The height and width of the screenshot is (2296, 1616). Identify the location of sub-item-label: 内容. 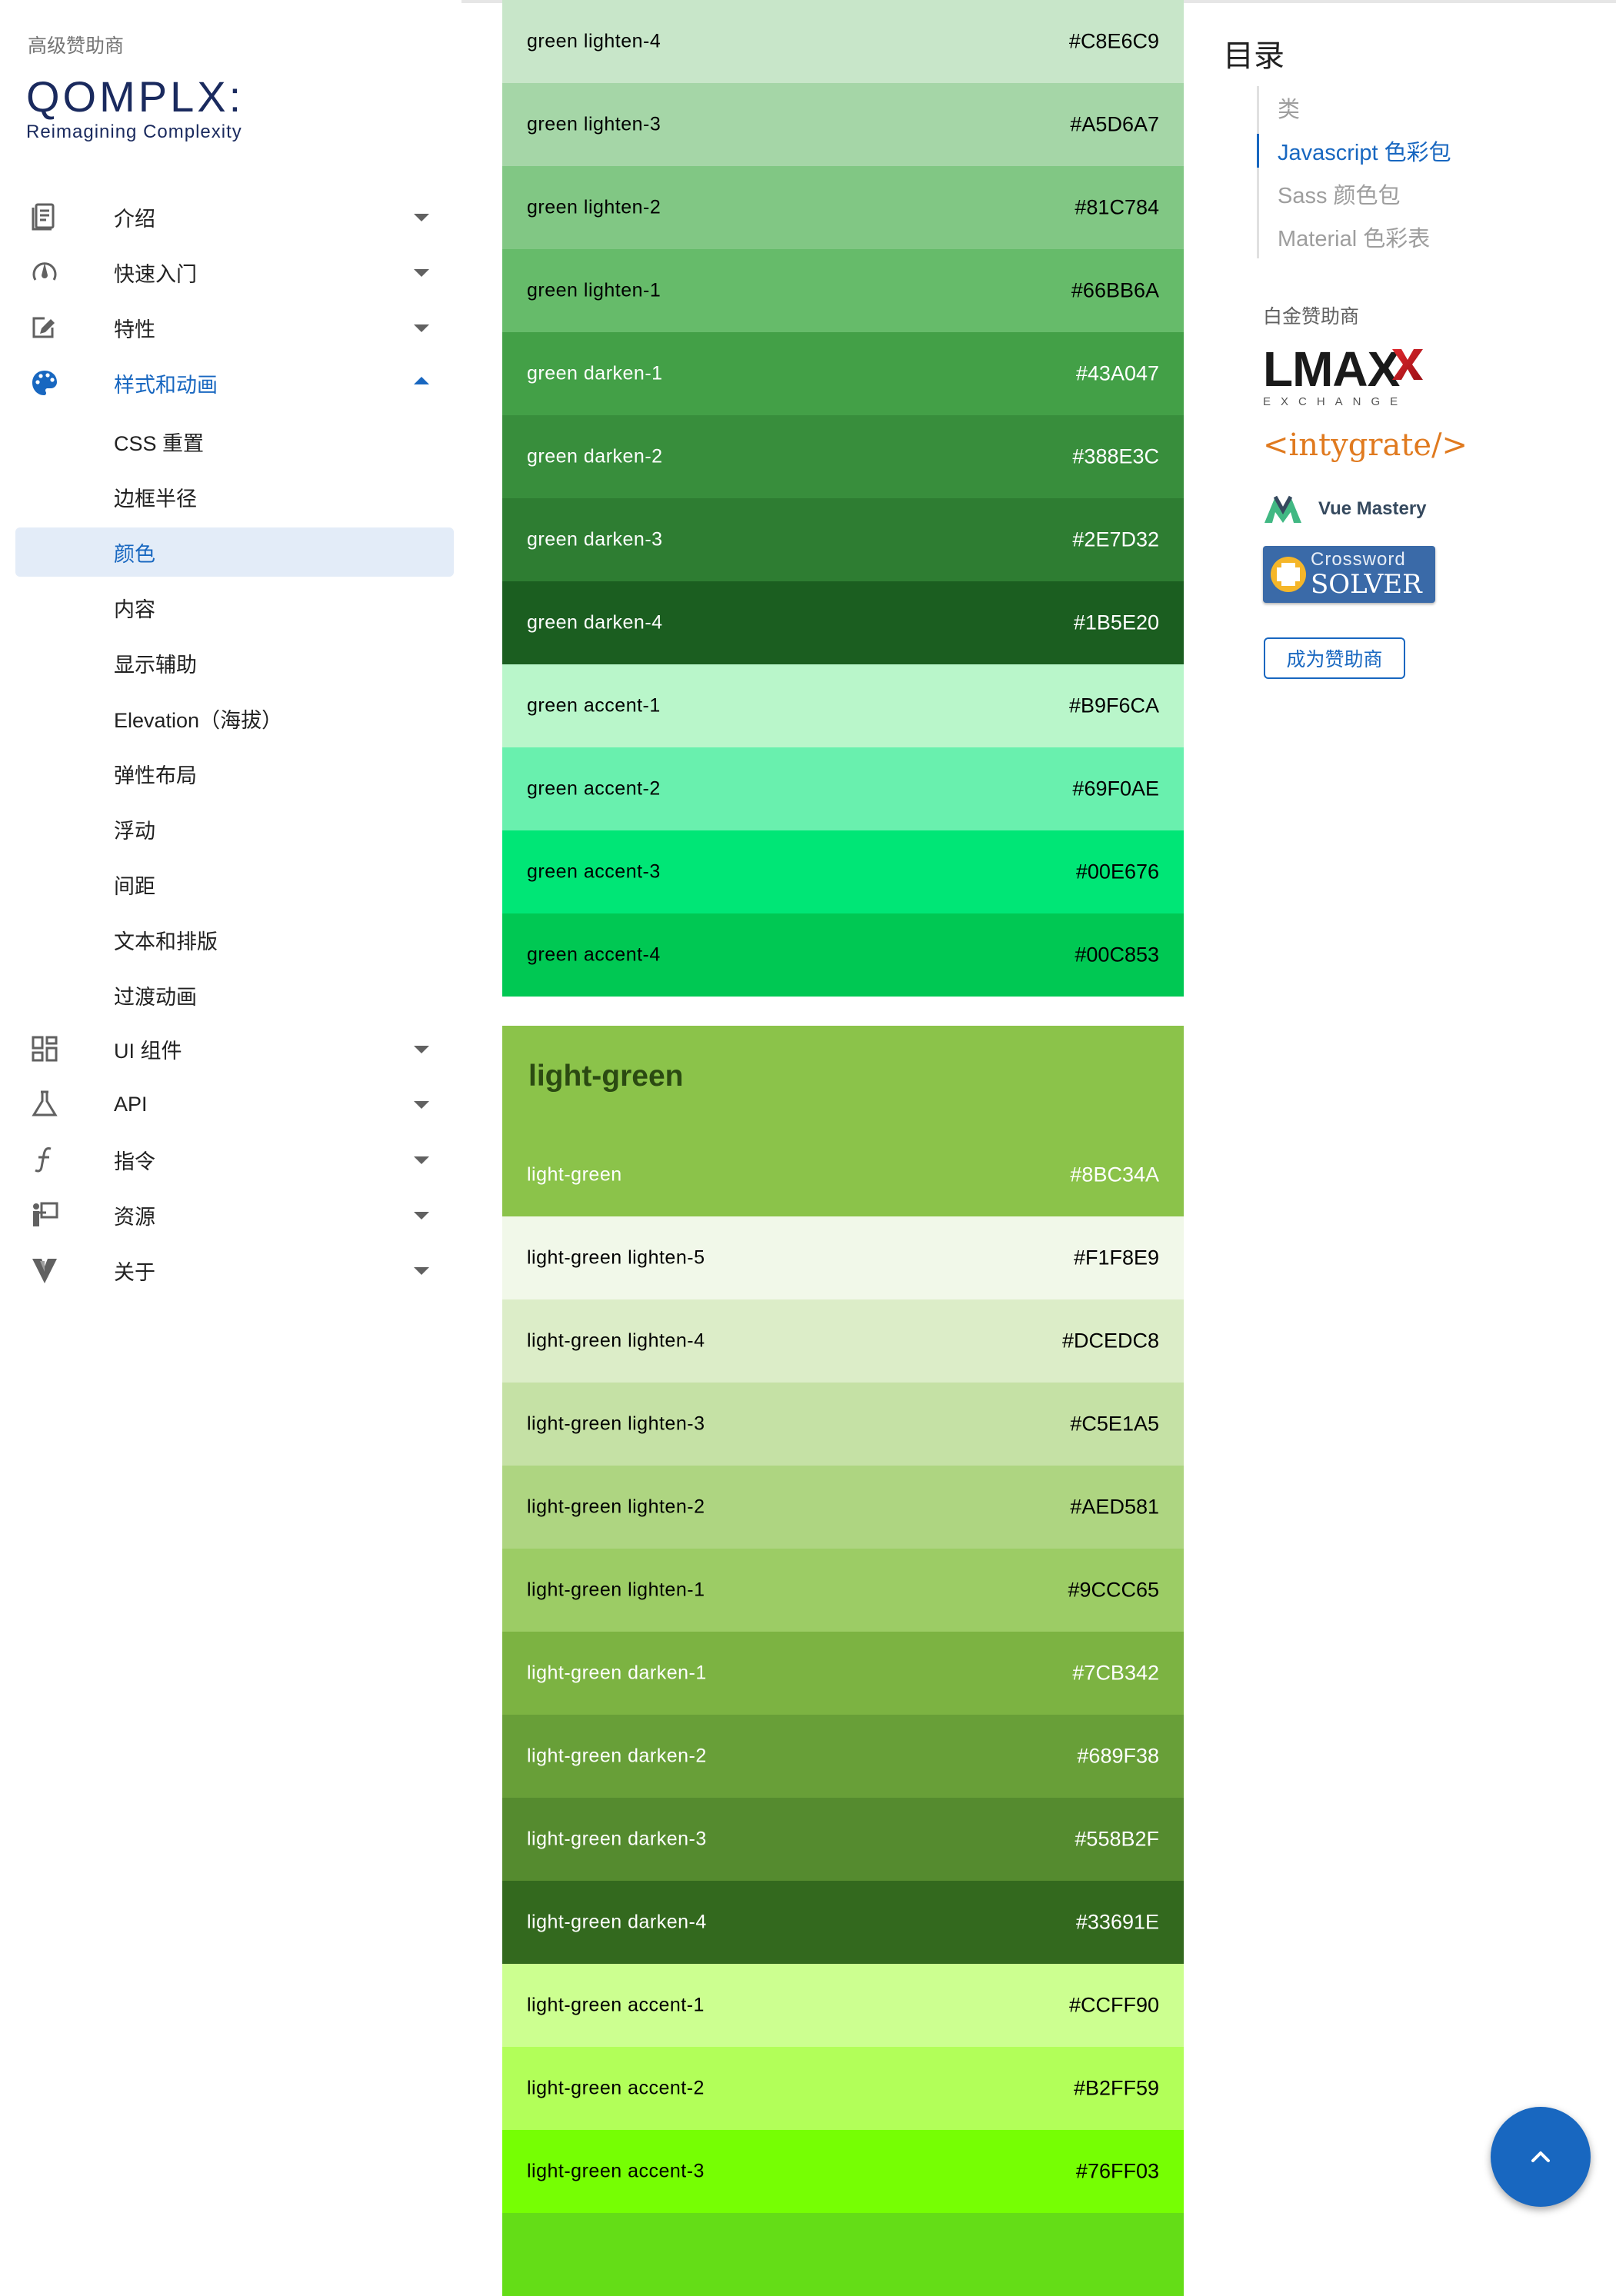
(134, 609).